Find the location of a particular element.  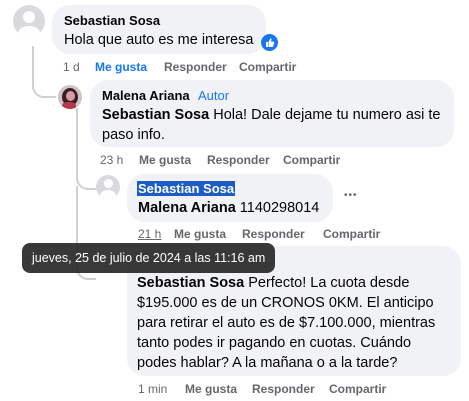

comment-text: Malena Ariana 1140298014 is located at coordinates (229, 208).